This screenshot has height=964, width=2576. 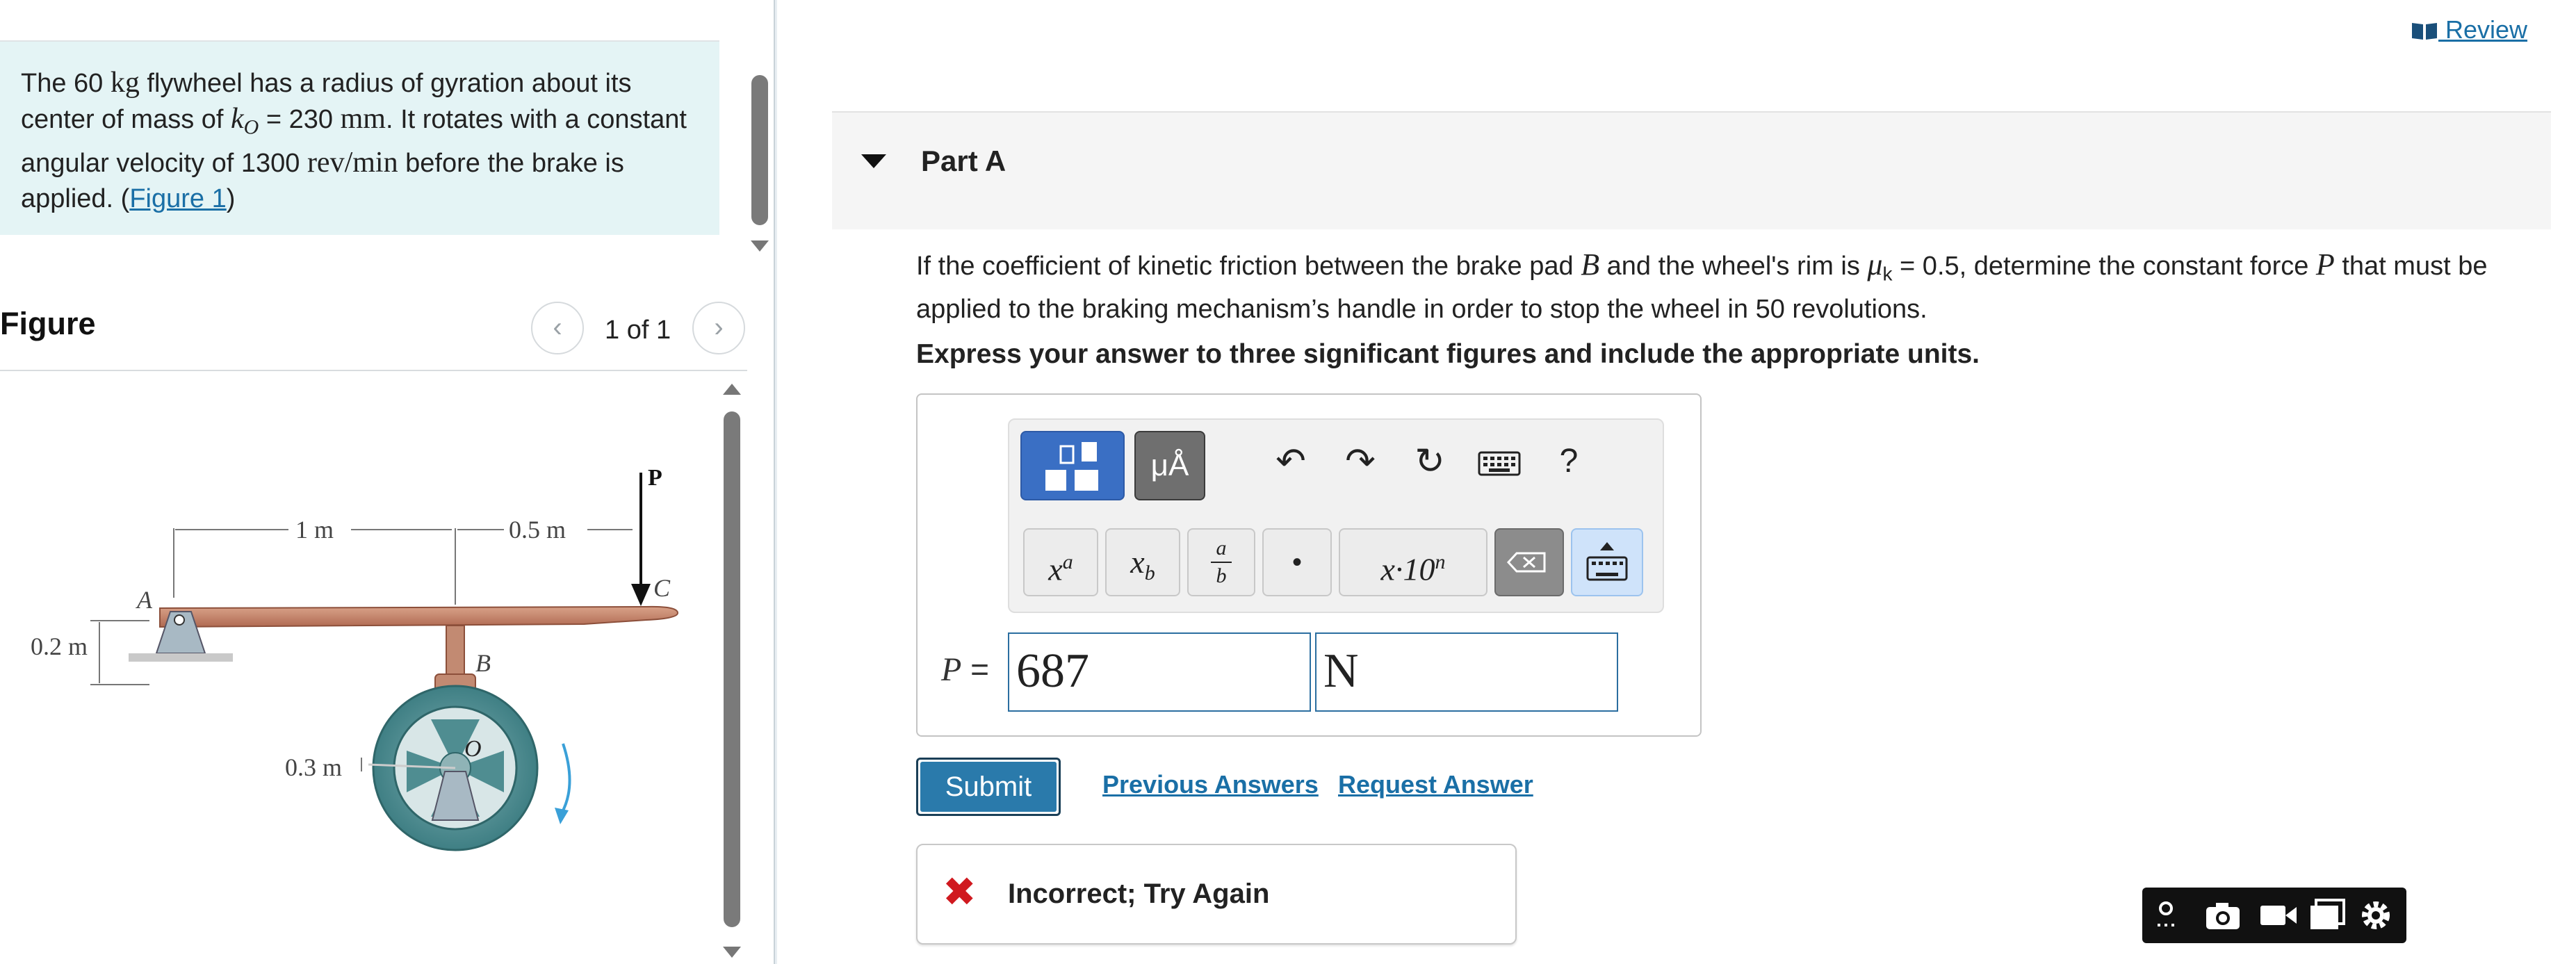 What do you see at coordinates (483, 663) in the screenshot?
I see `point-b-label: B` at bounding box center [483, 663].